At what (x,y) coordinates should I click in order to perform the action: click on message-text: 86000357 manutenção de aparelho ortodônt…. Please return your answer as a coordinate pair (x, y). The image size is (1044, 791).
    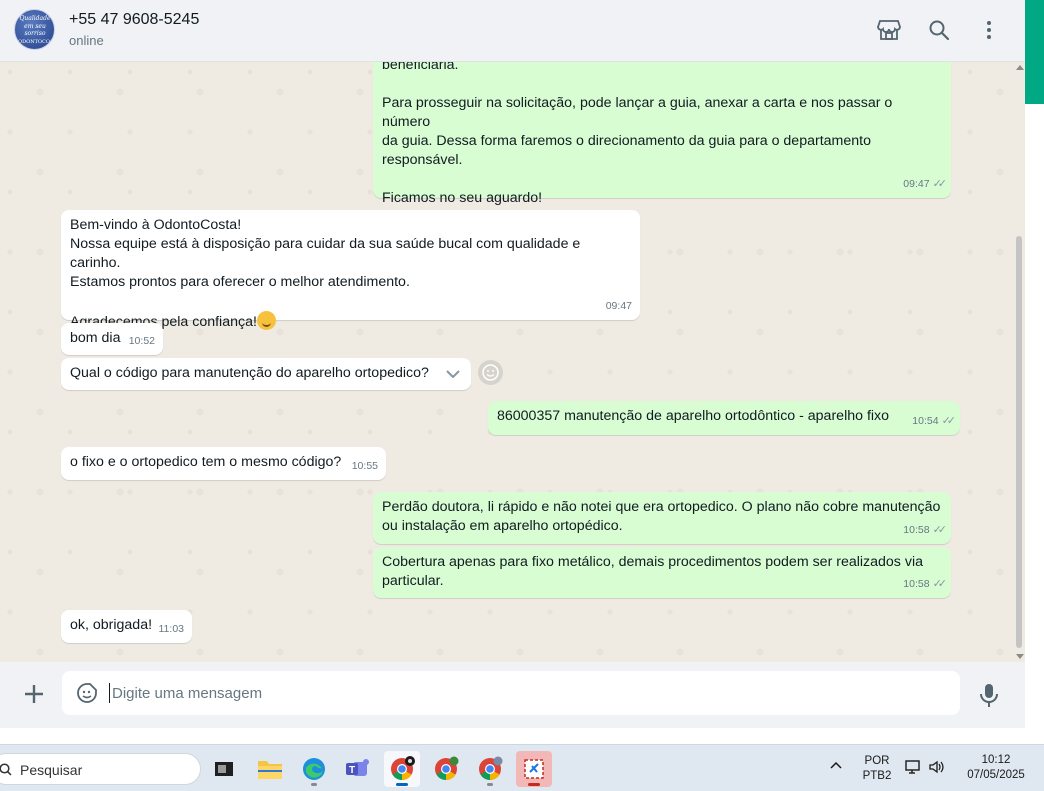
    Looking at the image, I should click on (693, 416).